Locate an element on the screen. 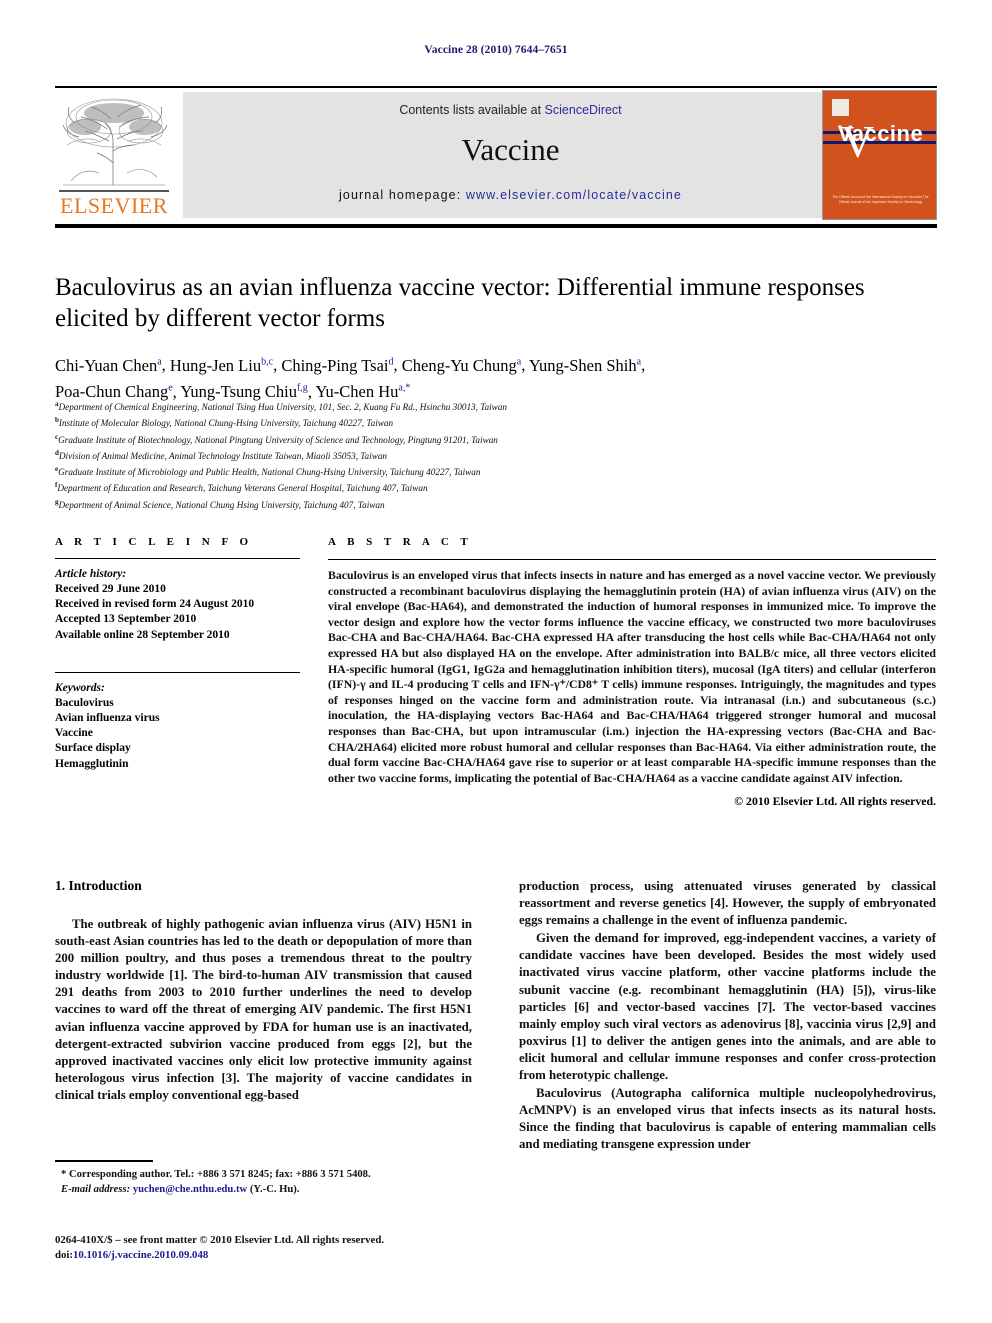  doi-line: doi:10.1016/j.vaccine.2010.09.048 is located at coordinates (270, 1255).